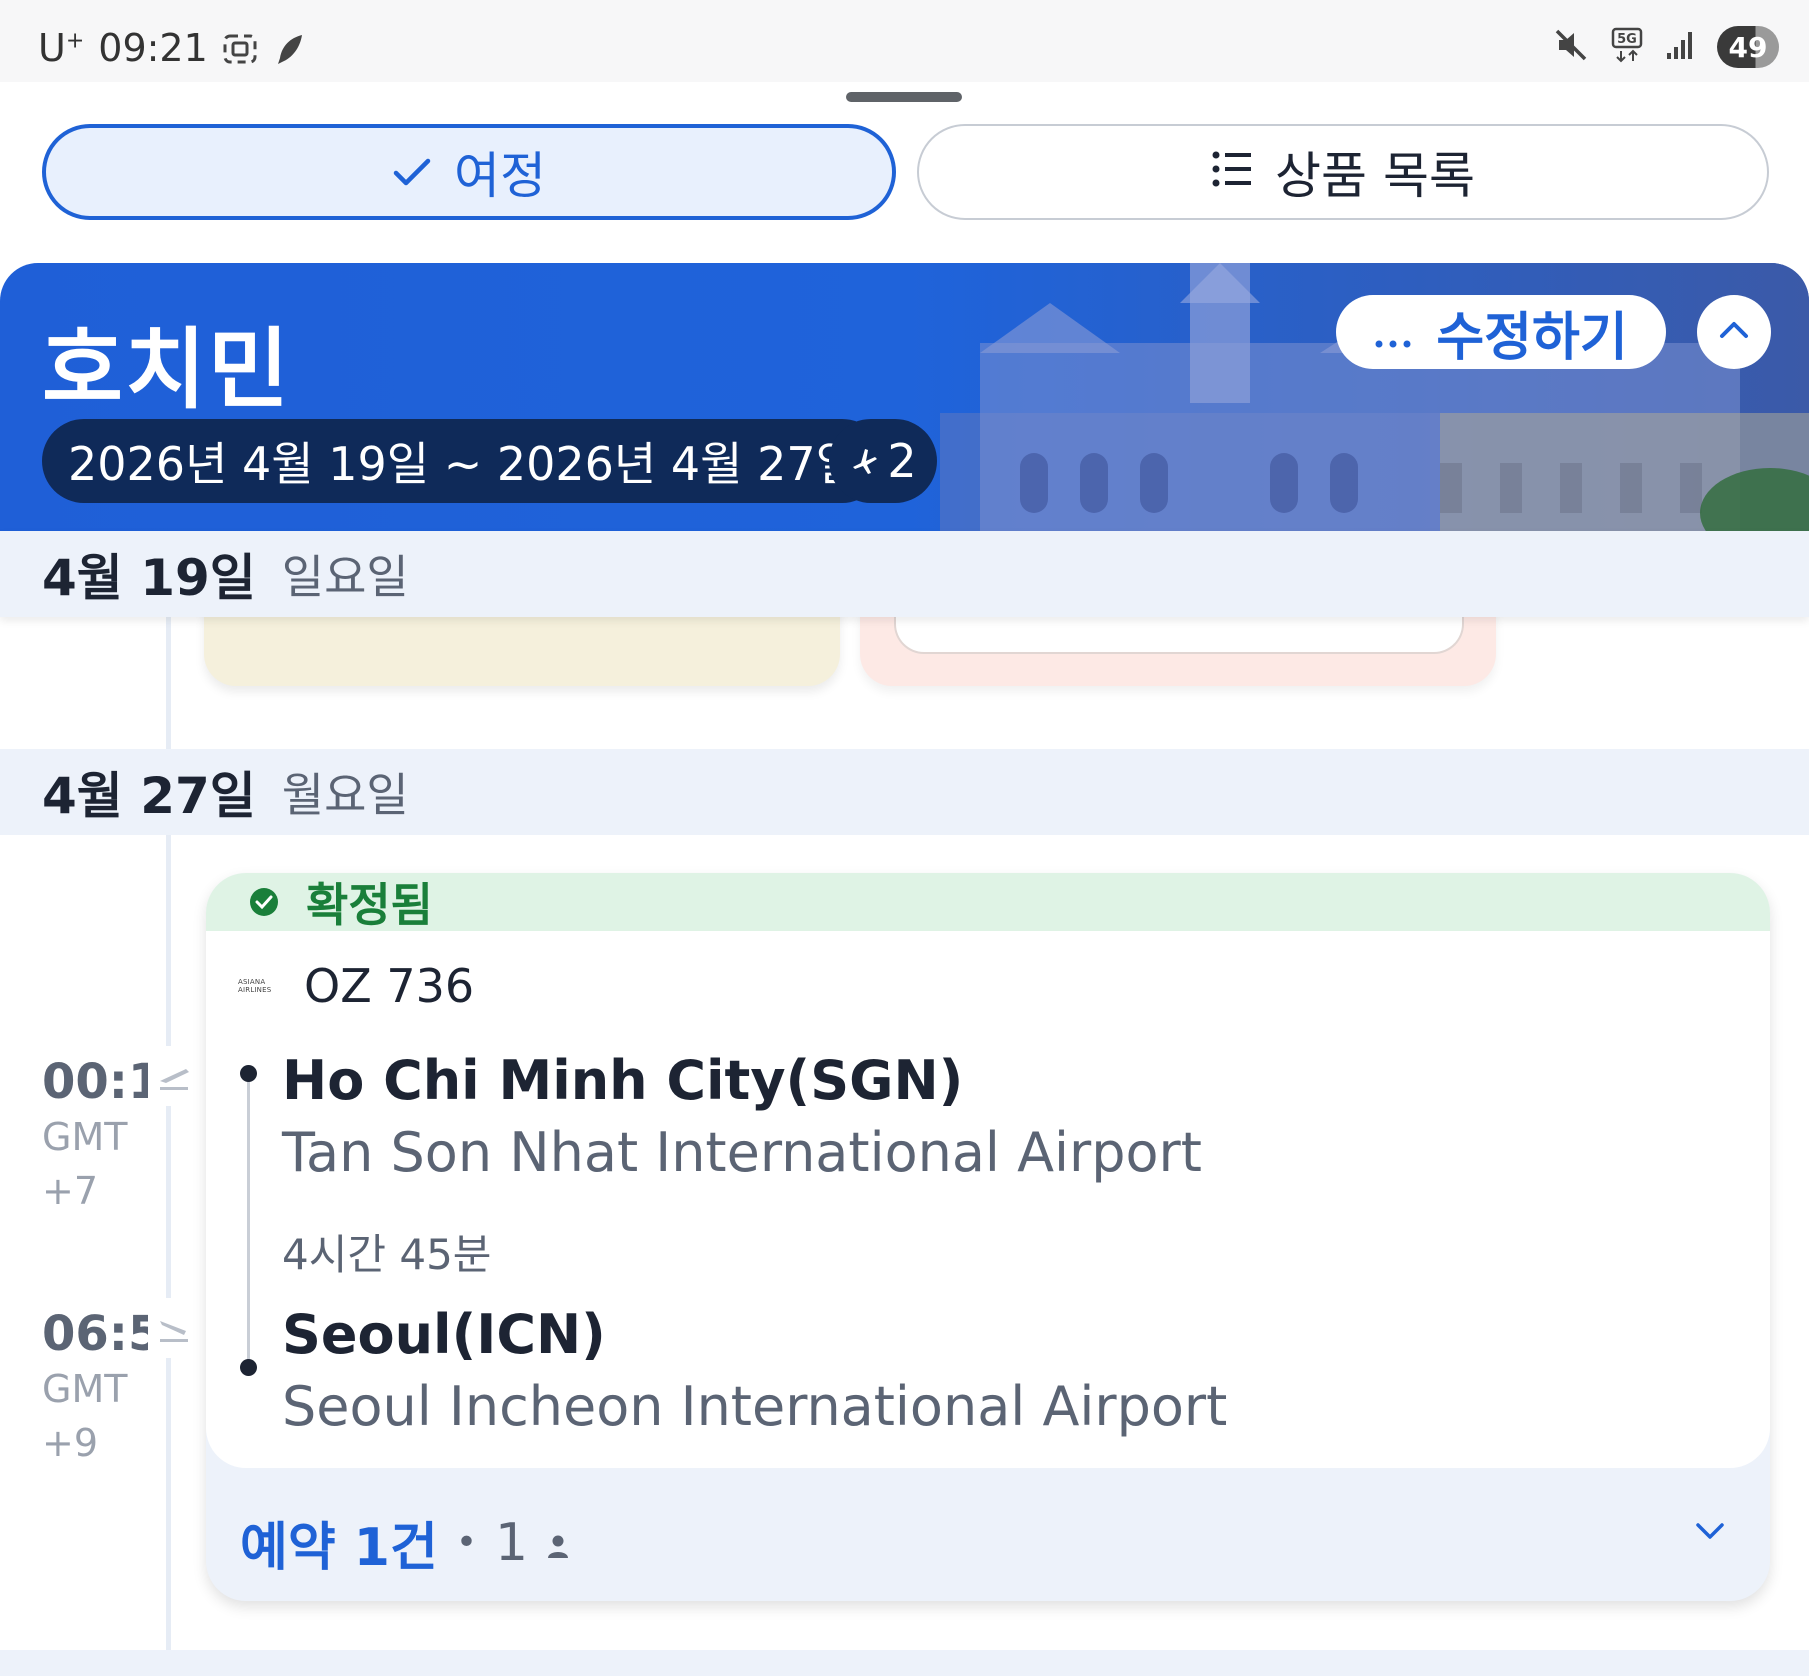 The height and width of the screenshot is (1676, 1809). Describe the element at coordinates (444, 1334) in the screenshot. I see `arrival-city: Seoul(ICN)` at that location.